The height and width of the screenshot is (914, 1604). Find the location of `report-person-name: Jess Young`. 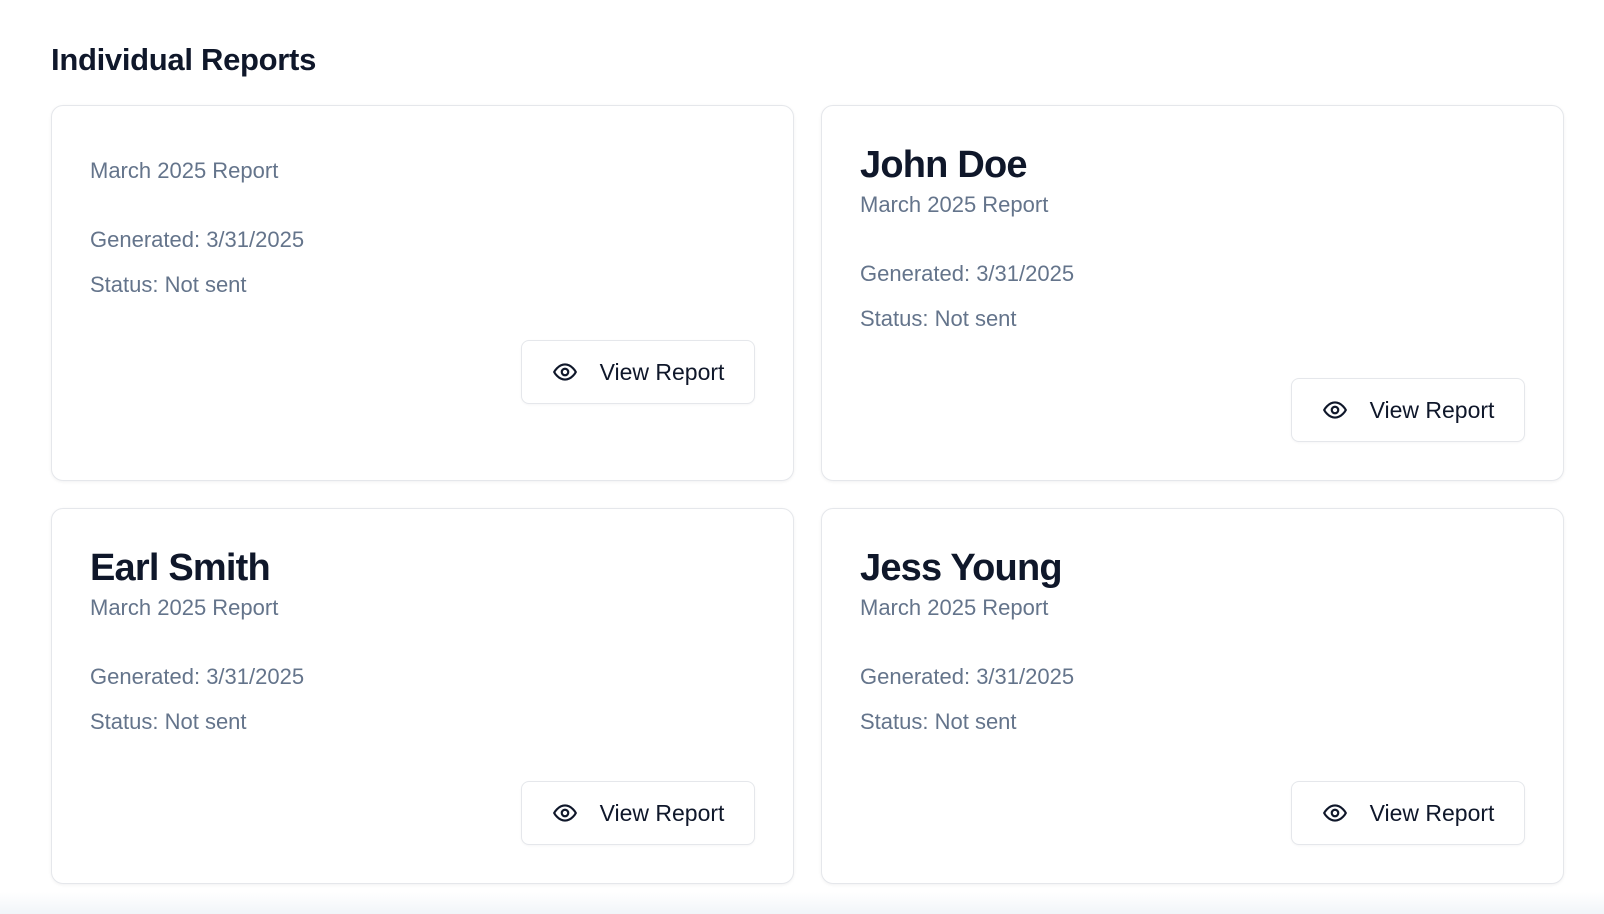

report-person-name: Jess Young is located at coordinates (961, 568).